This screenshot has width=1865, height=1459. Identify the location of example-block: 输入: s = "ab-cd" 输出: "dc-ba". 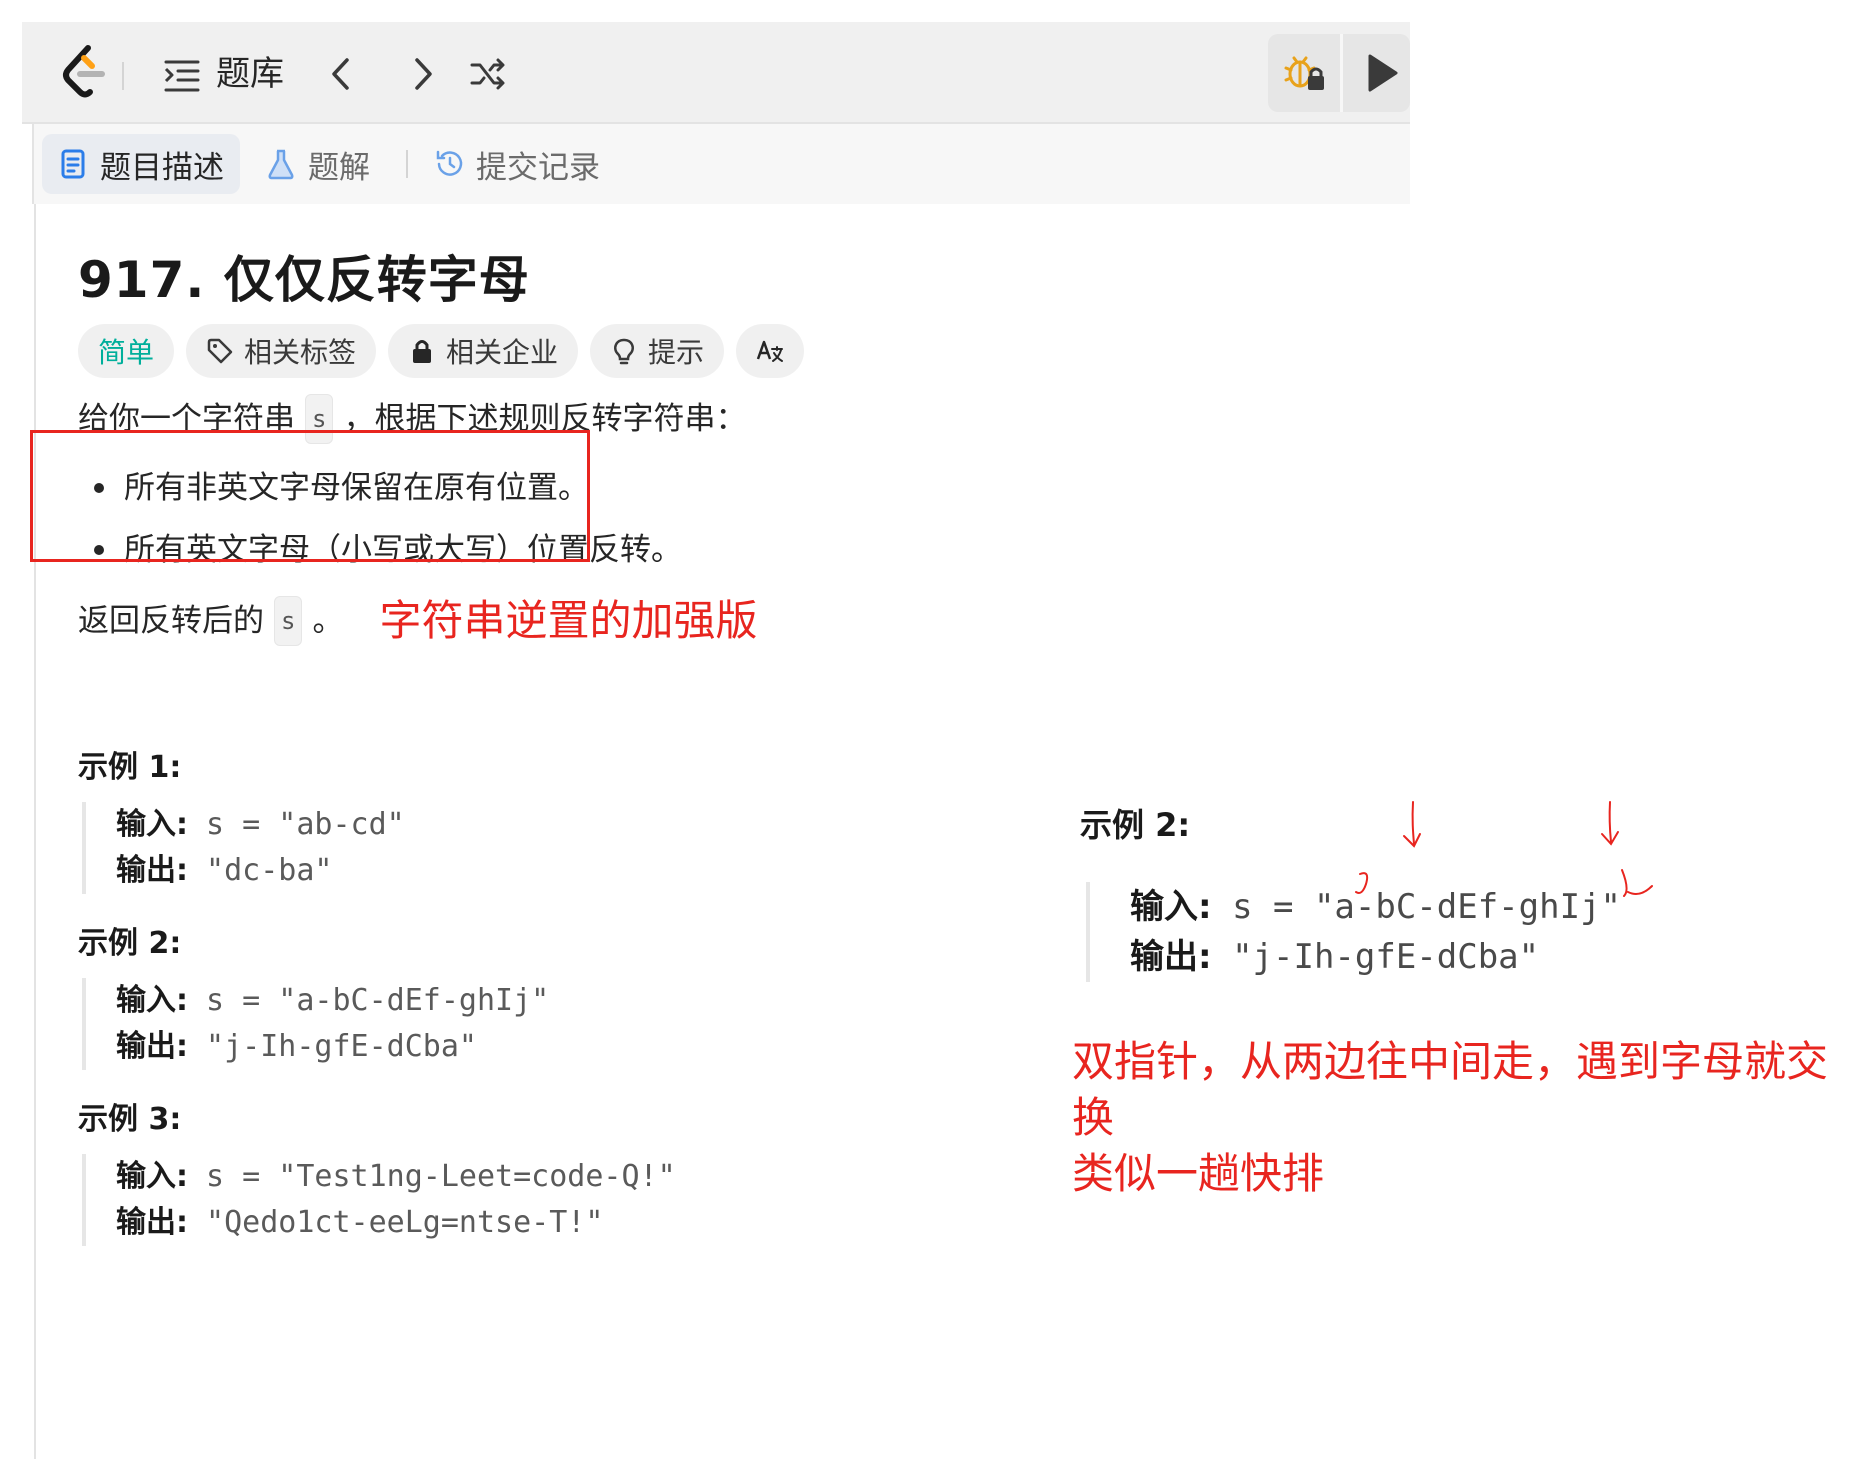
(243, 848).